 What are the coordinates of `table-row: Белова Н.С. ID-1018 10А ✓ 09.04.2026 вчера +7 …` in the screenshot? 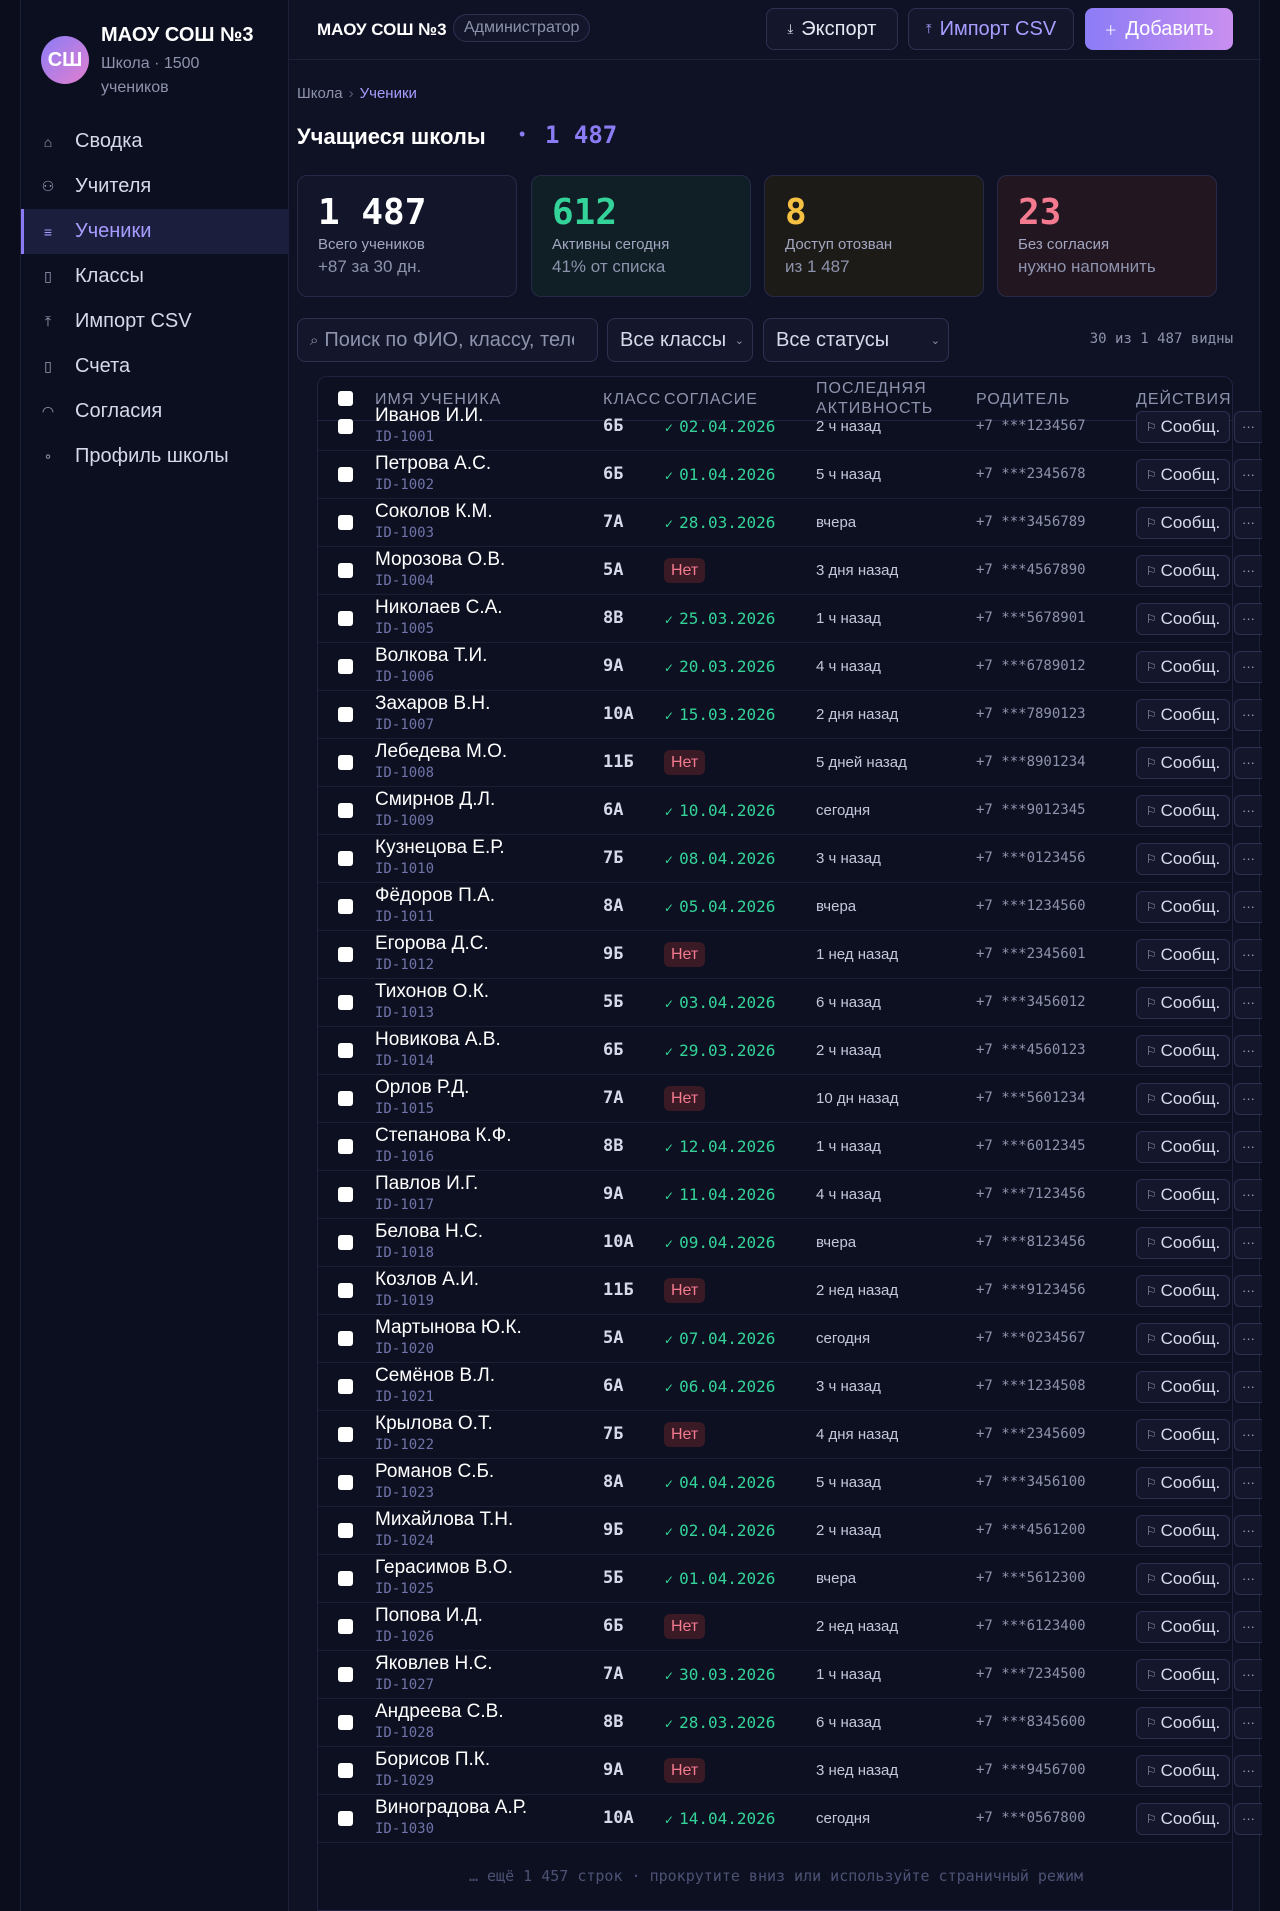 It's located at (790, 1243).